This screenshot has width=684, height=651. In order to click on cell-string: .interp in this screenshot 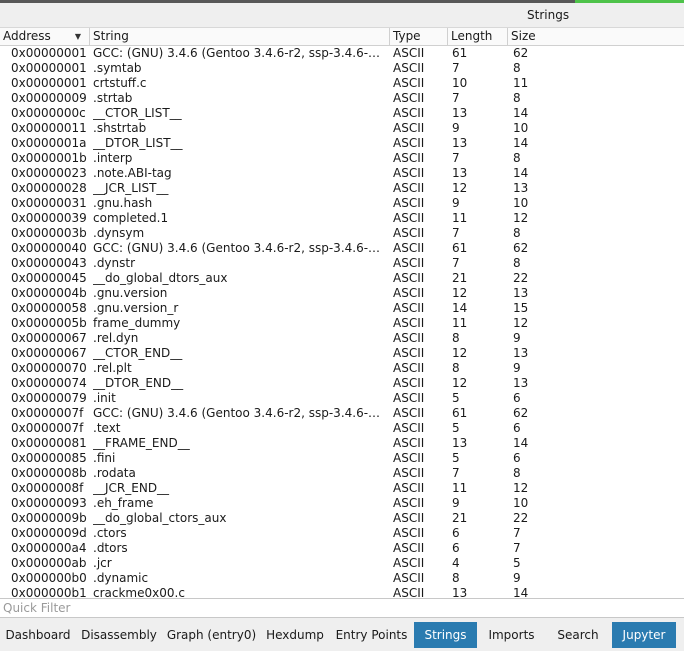, I will do `click(113, 158)`.